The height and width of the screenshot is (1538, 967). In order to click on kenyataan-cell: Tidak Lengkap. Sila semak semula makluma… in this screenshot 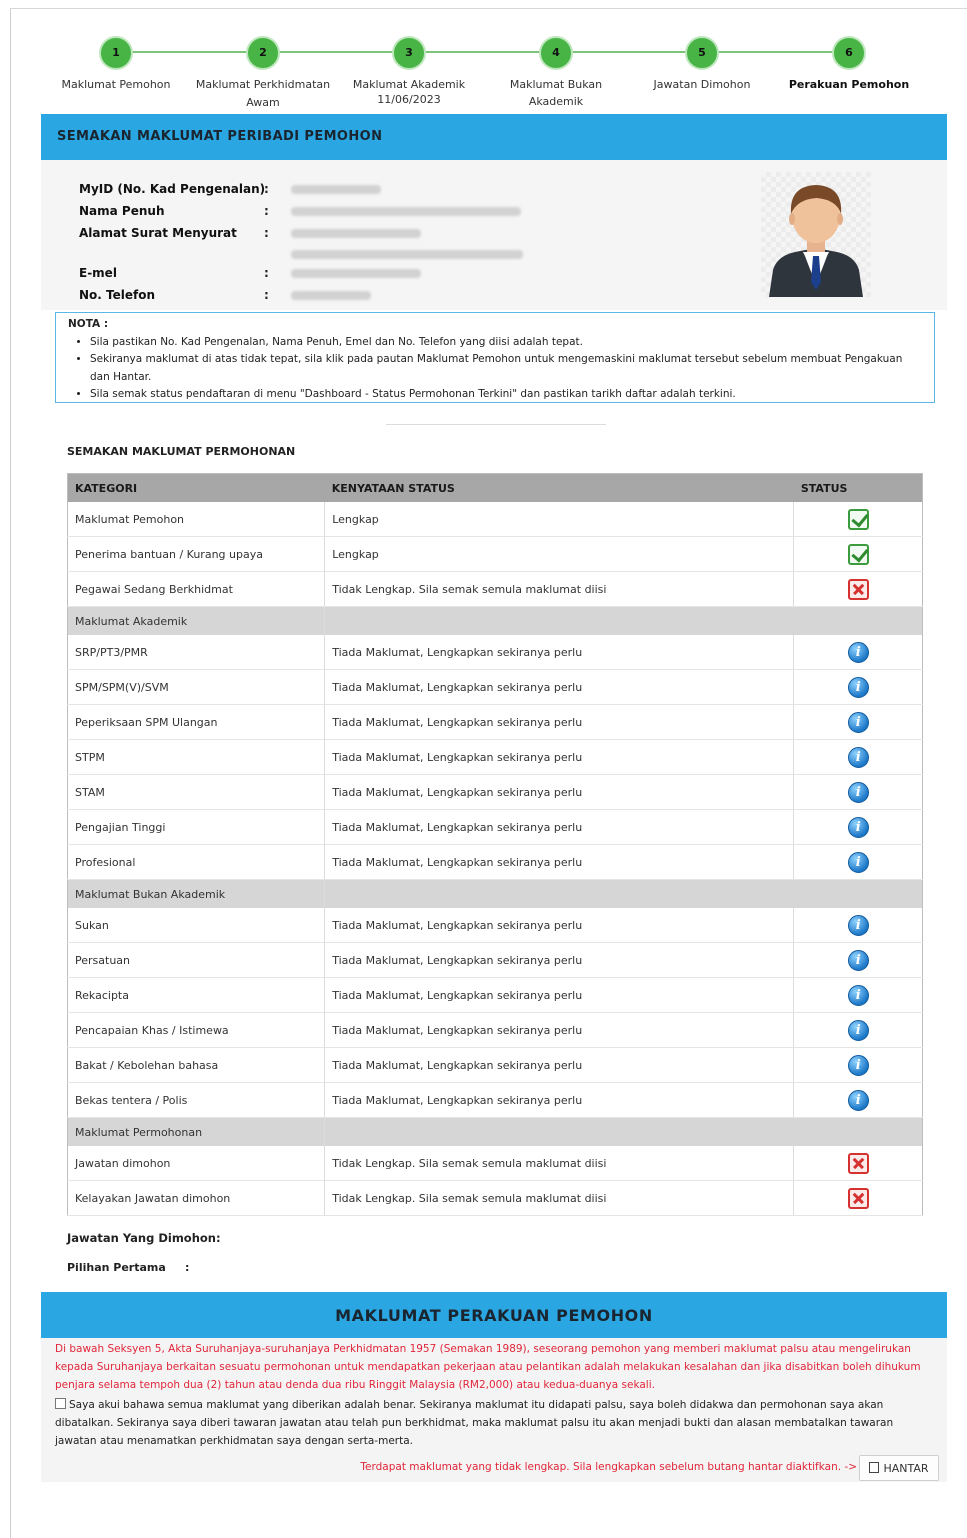, I will do `click(559, 589)`.